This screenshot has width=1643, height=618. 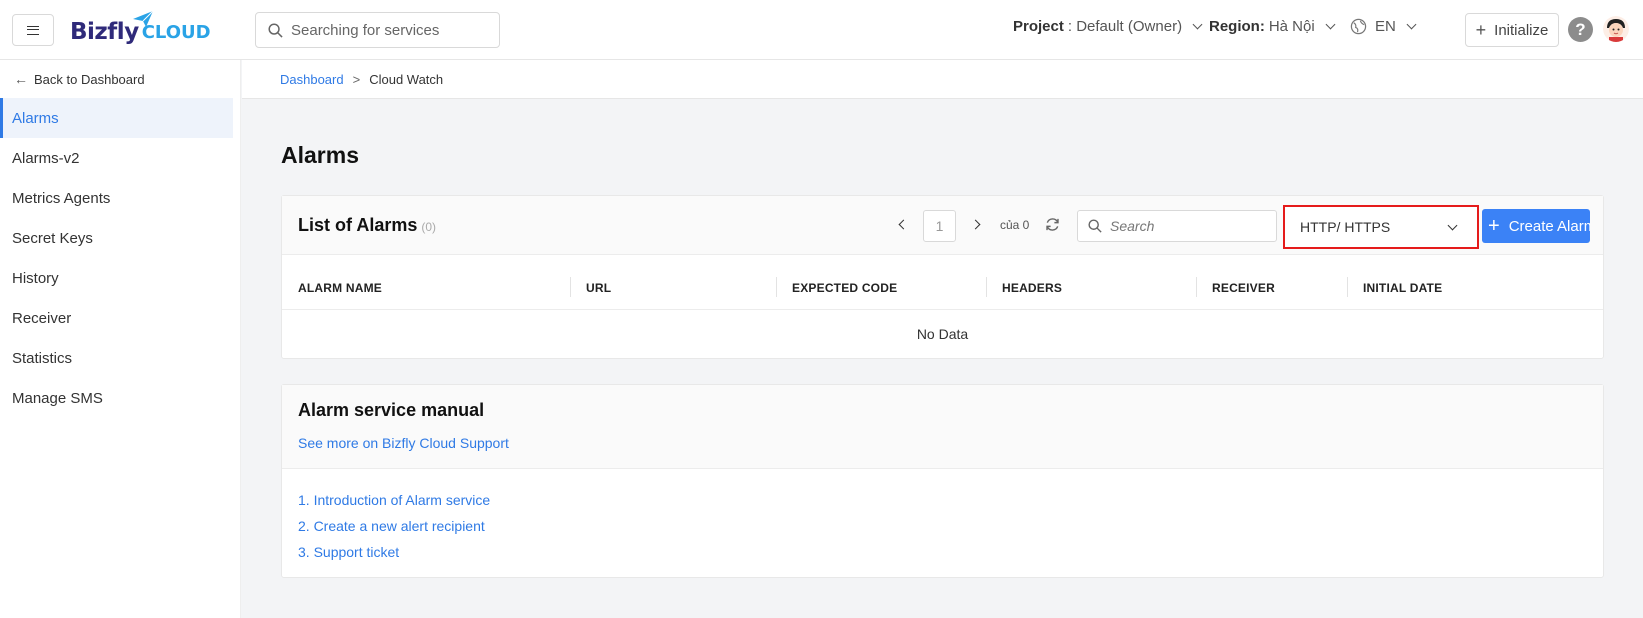 What do you see at coordinates (844, 288) in the screenshot?
I see `column-header-expected-code: EXPECTED CODE` at bounding box center [844, 288].